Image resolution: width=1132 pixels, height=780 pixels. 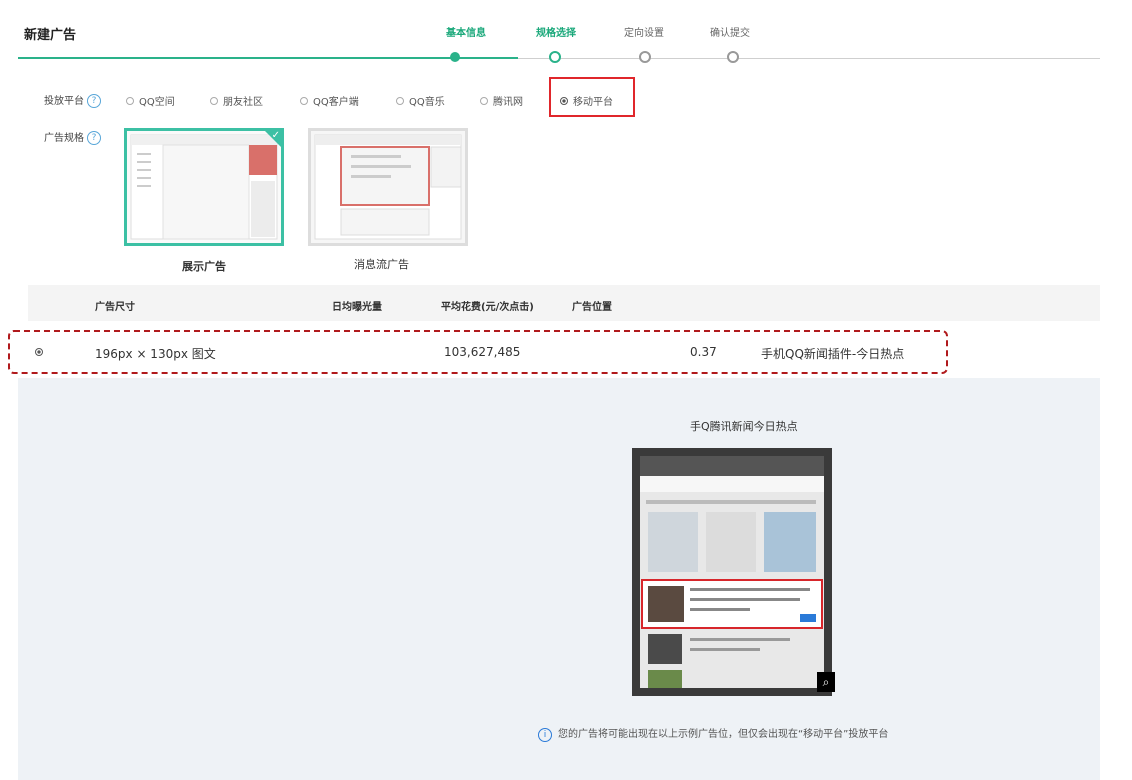 What do you see at coordinates (487, 307) in the screenshot?
I see `col-header-cost: 平均花费(元/次点击)` at bounding box center [487, 307].